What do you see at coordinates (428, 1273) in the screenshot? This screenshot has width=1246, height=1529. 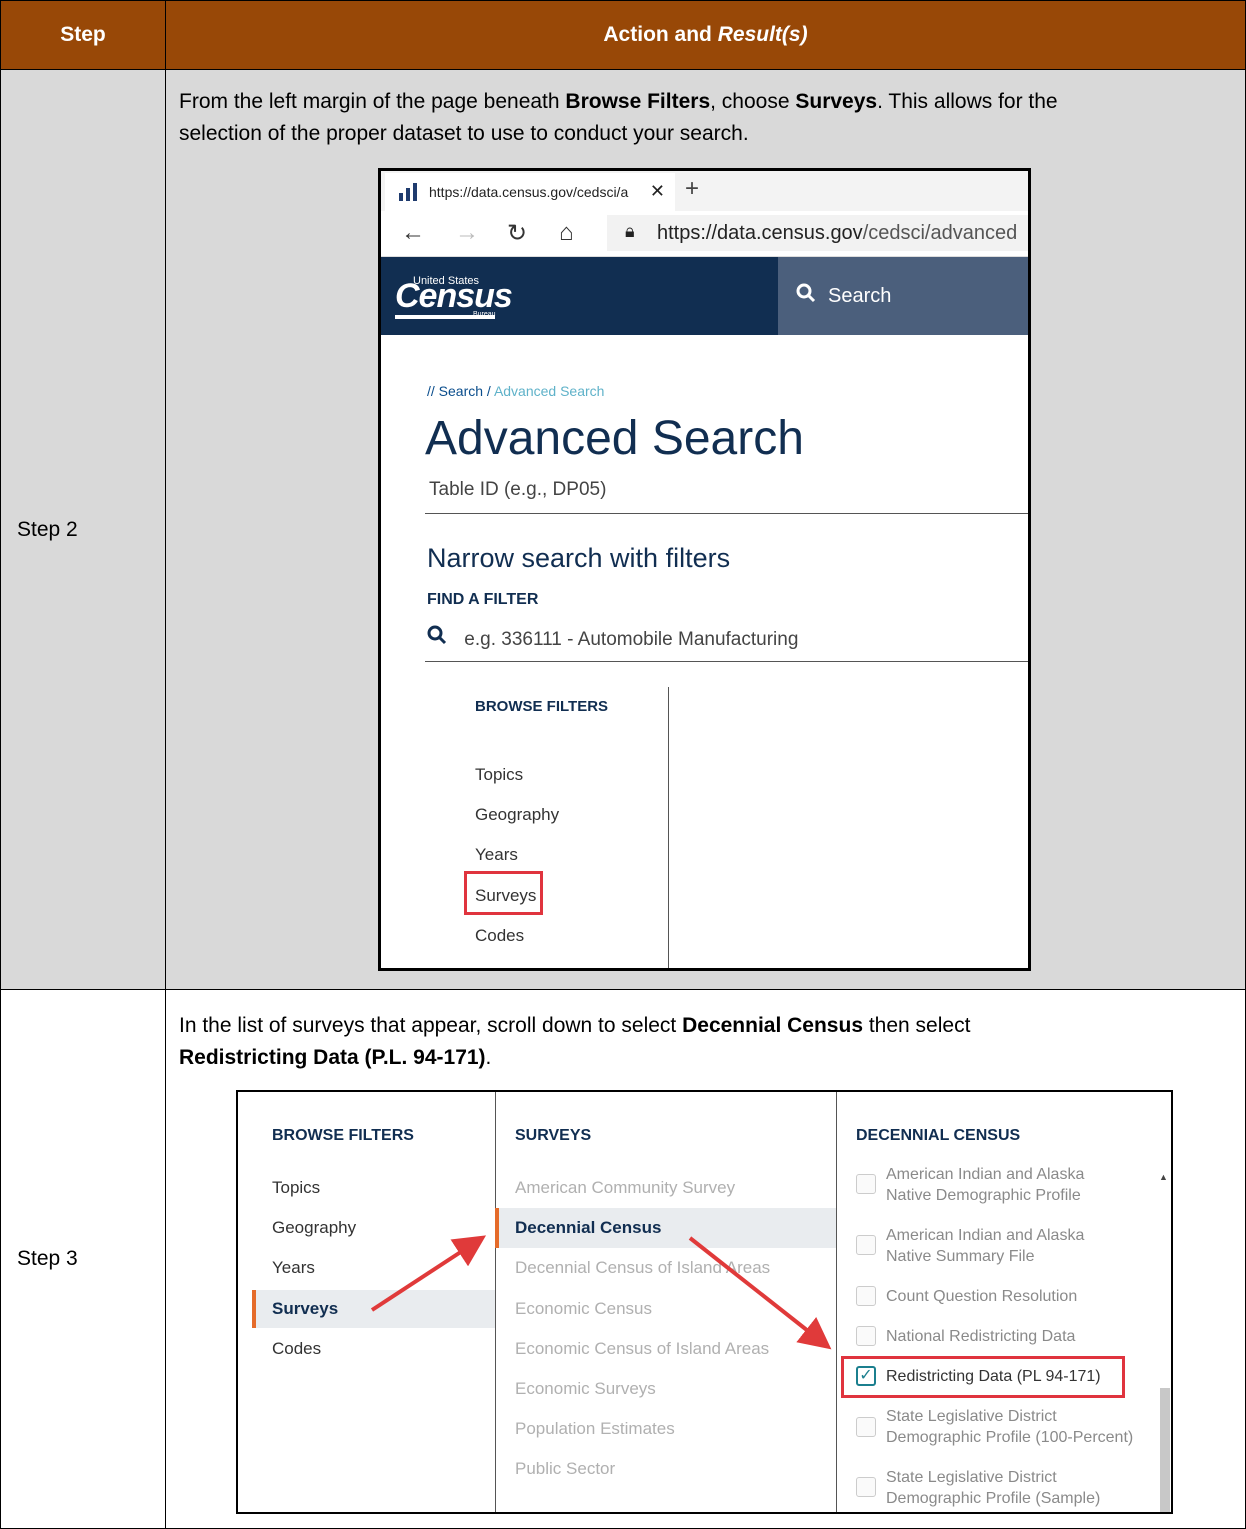 I see `arrow-to-decennial` at bounding box center [428, 1273].